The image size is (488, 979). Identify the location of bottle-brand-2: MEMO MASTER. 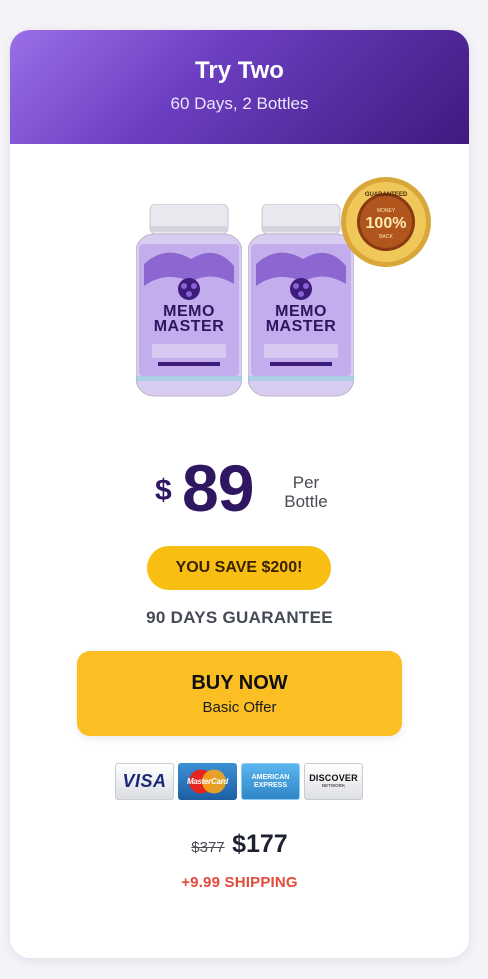
(301, 319).